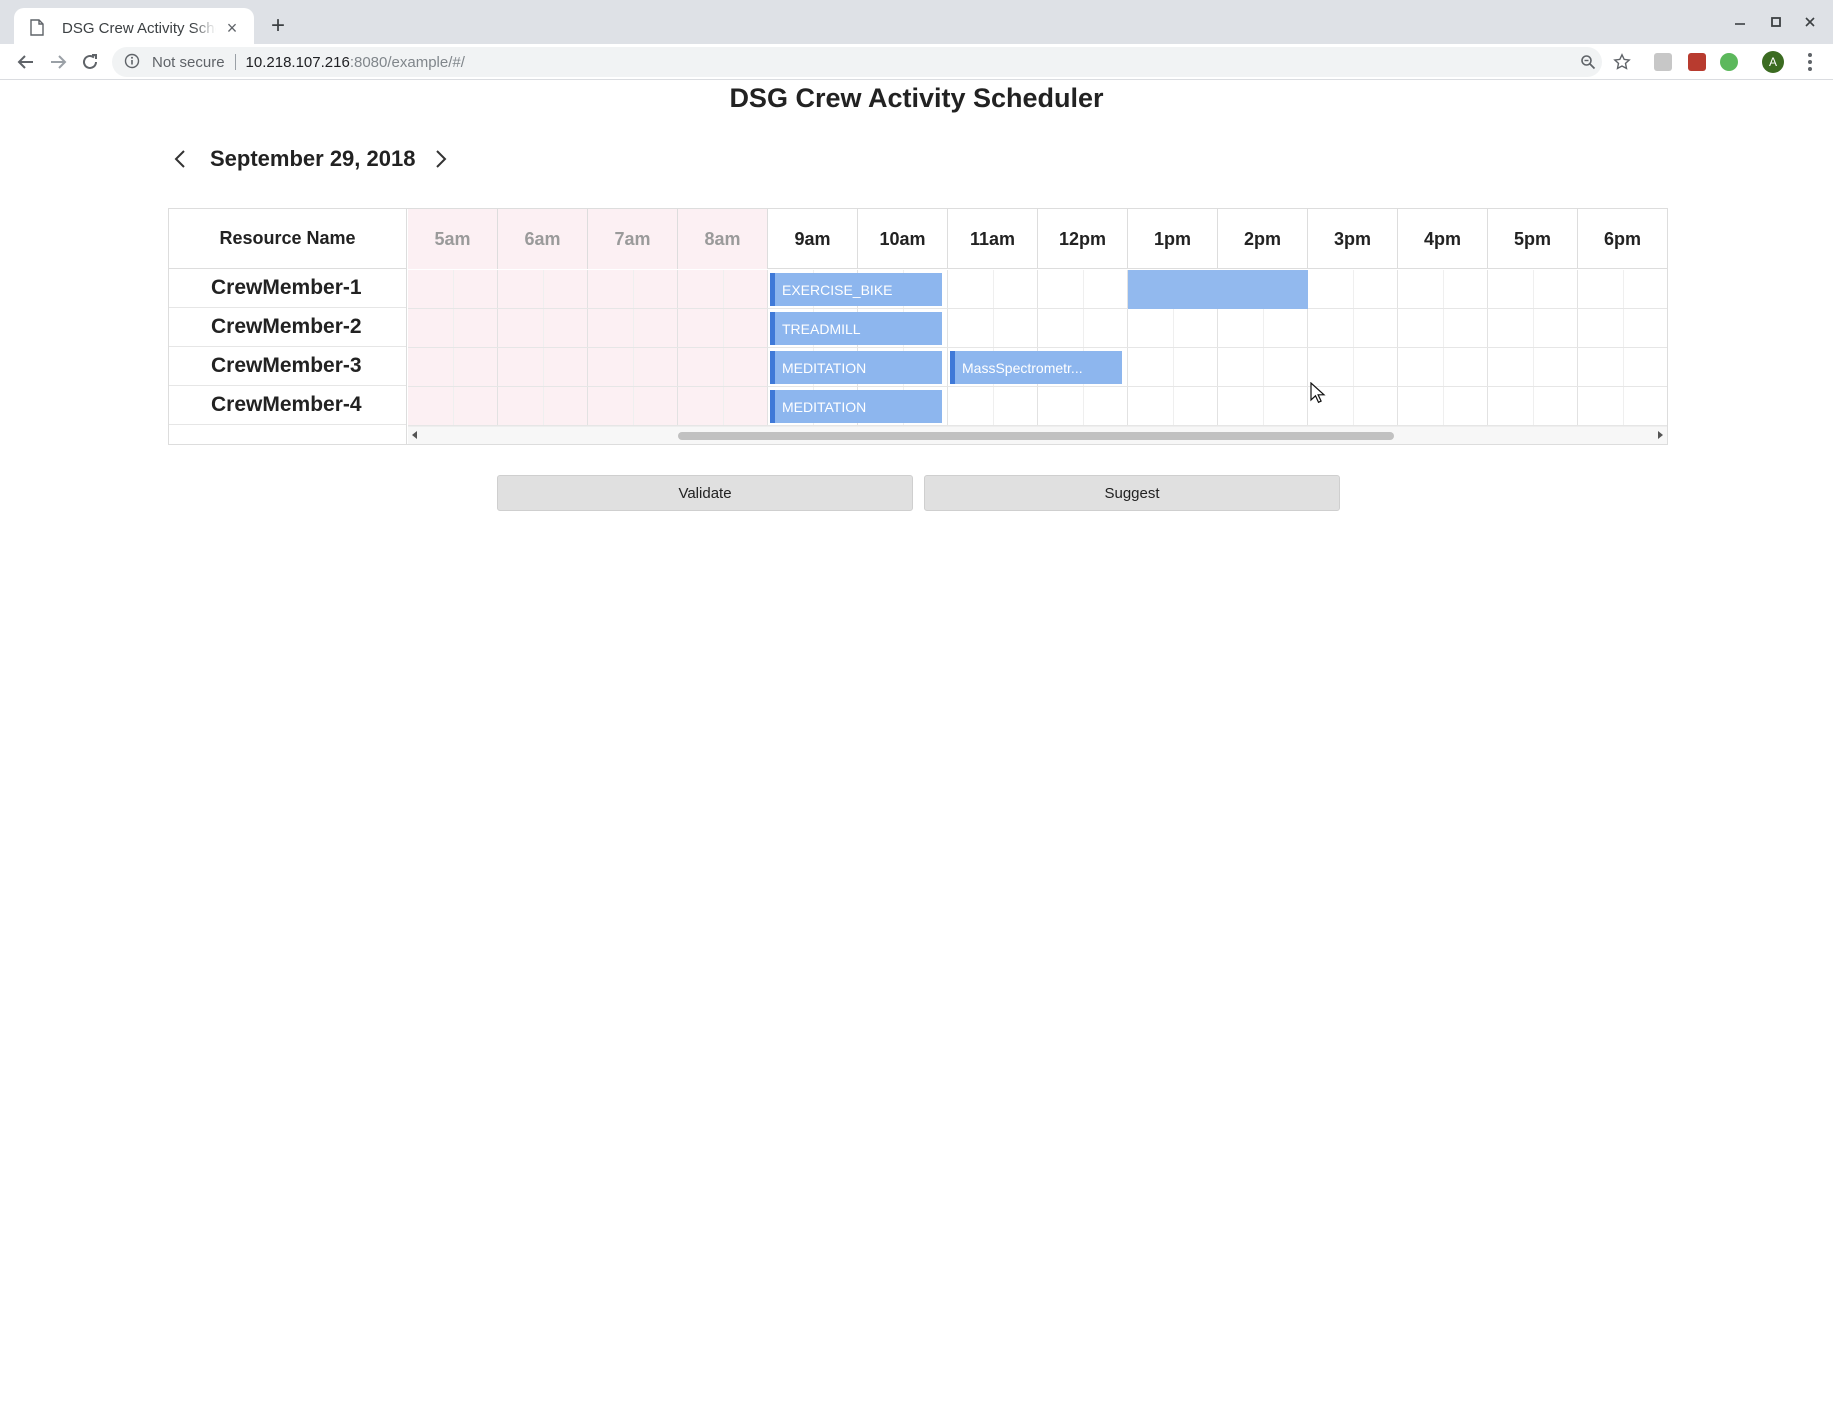 This screenshot has width=1833, height=1402. What do you see at coordinates (1318, 393) in the screenshot?
I see `mouse-cursor-icon` at bounding box center [1318, 393].